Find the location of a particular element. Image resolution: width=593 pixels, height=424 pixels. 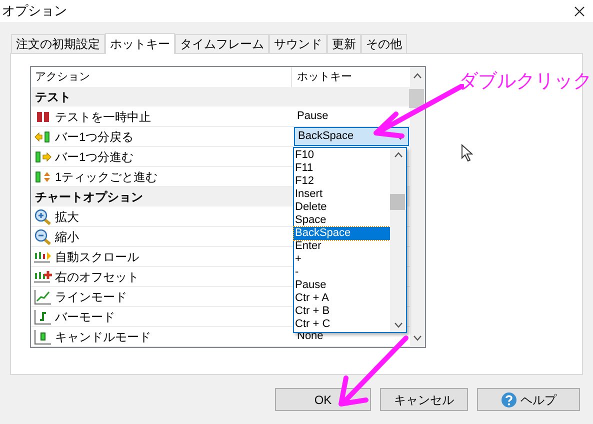

dropdown-option: Pause is located at coordinates (342, 285).